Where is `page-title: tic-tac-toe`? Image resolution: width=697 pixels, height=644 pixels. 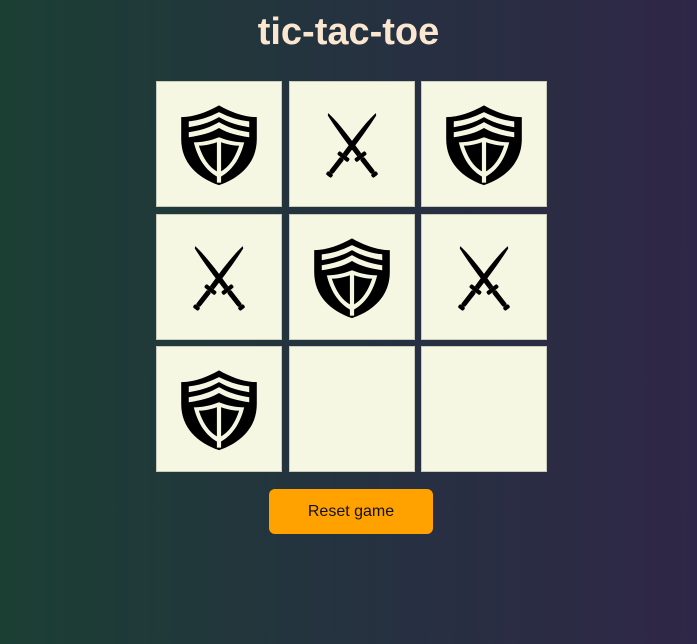
page-title: tic-tac-toe is located at coordinates (348, 32).